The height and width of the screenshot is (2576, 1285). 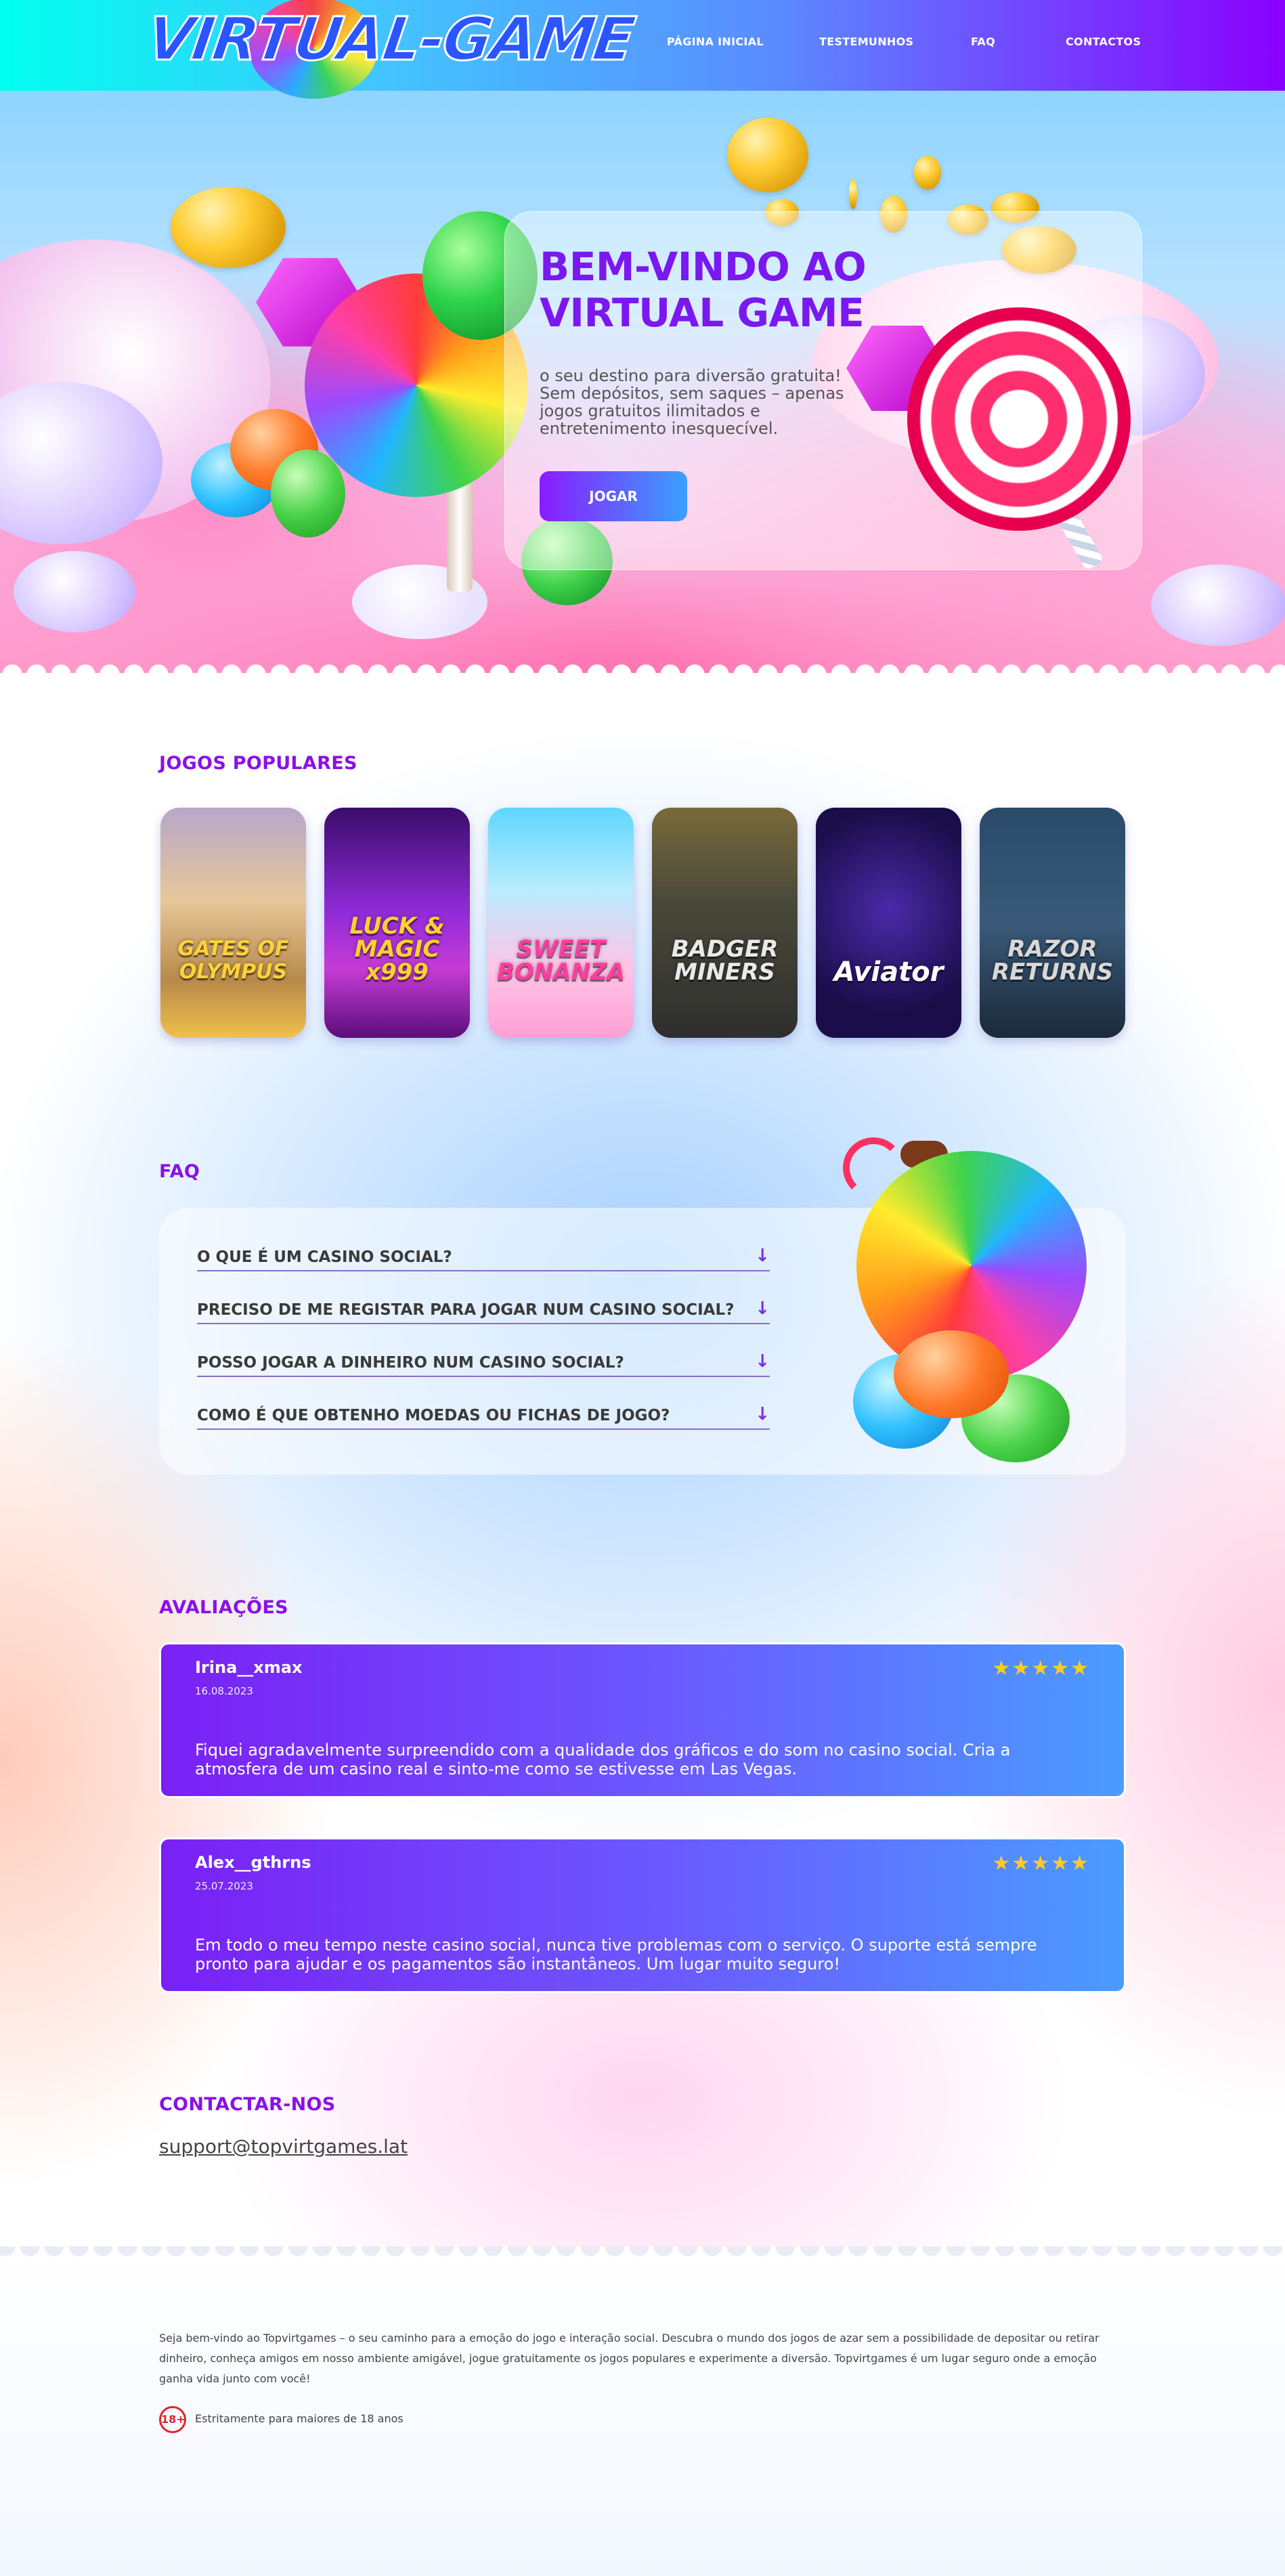 I want to click on faq-question: O QUE É UM CASINO SOCIAL?, so click(x=324, y=1257).